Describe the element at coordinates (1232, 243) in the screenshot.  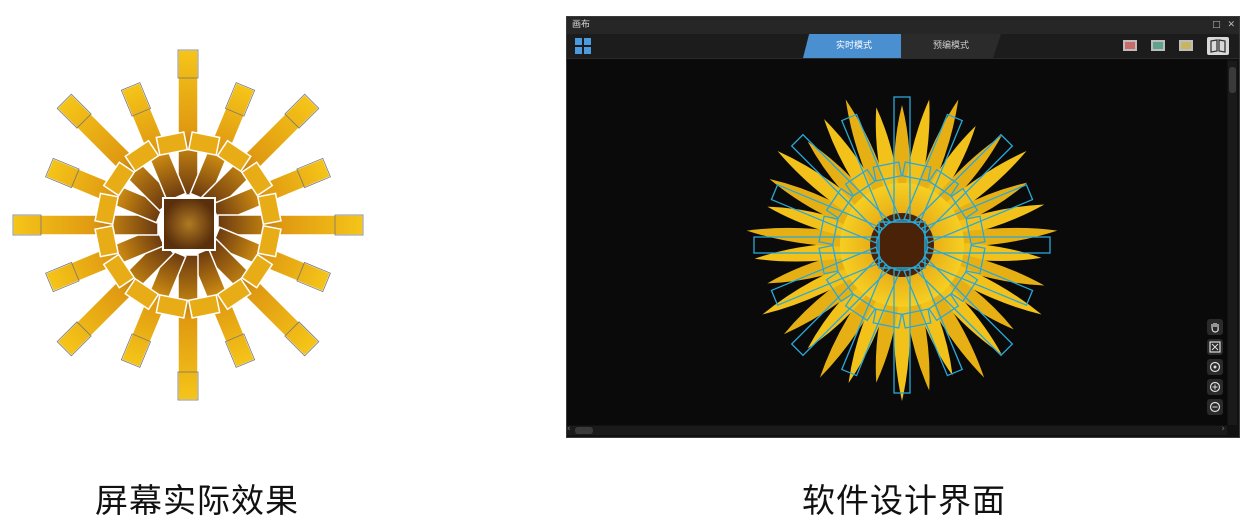
I see `vertical-scrollbar` at that location.